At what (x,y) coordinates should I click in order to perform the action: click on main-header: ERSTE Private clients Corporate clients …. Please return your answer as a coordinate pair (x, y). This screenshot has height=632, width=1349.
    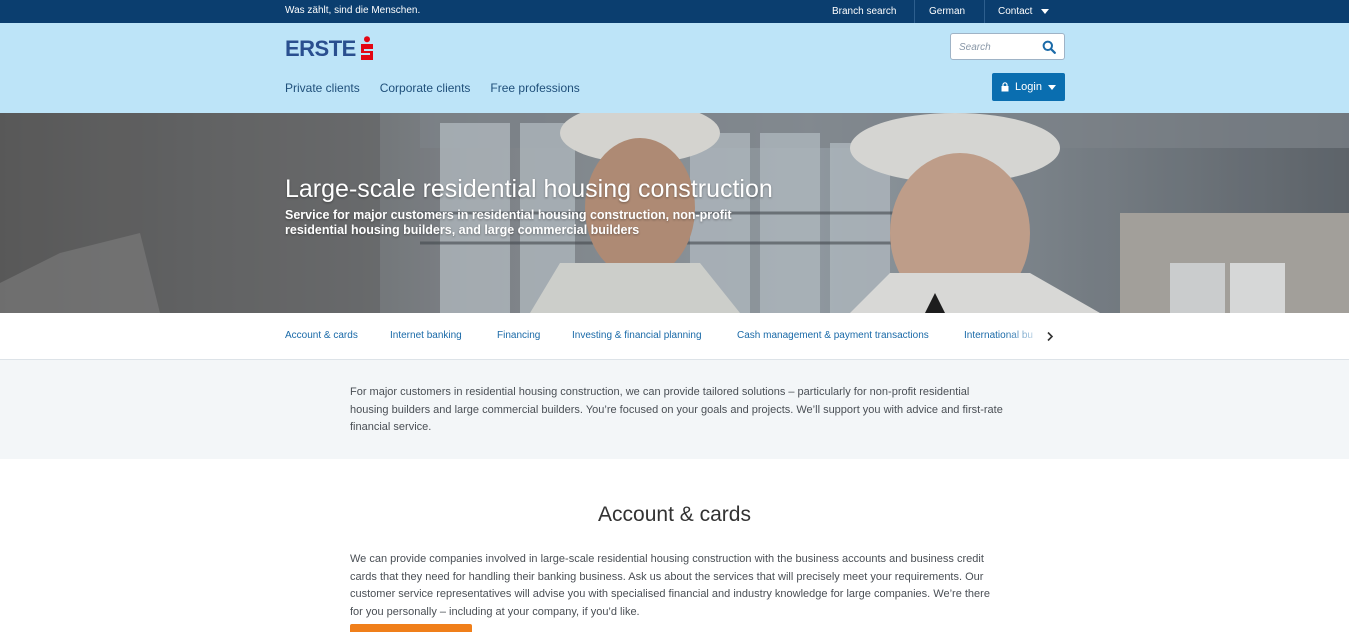
    Looking at the image, I should click on (674, 68).